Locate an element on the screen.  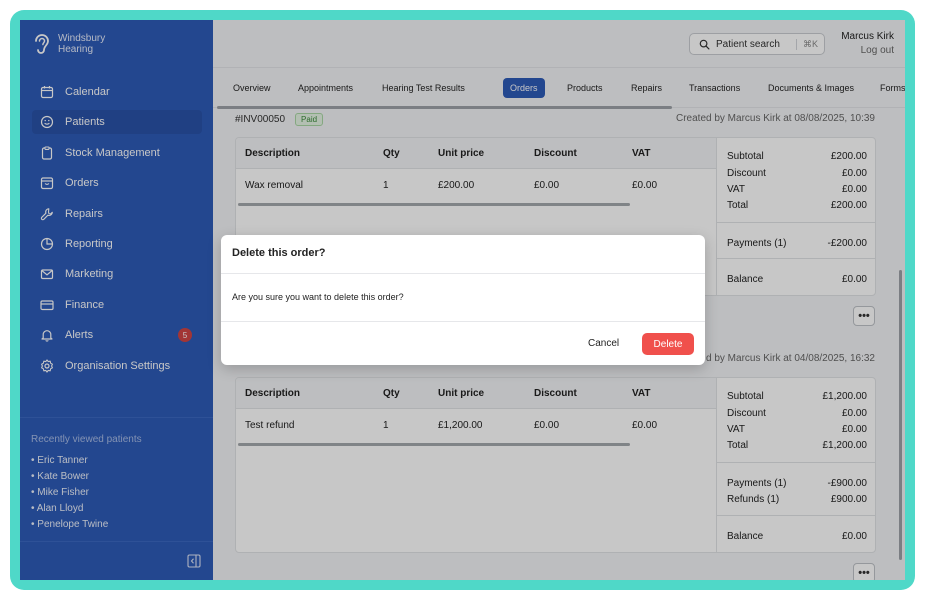
cancel-button: Cancel is located at coordinates (603, 344).